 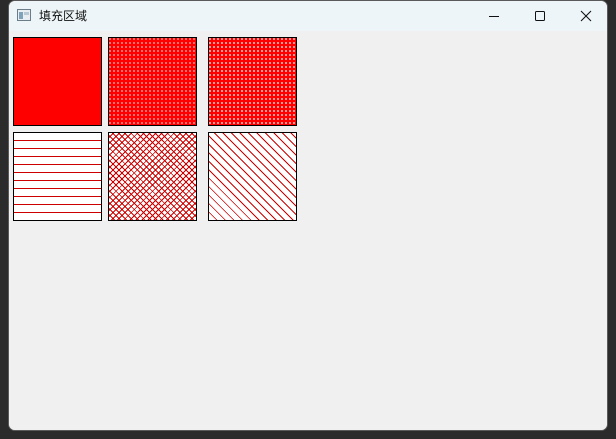 What do you see at coordinates (63, 16) in the screenshot?
I see `window-title: 填充区域` at bounding box center [63, 16].